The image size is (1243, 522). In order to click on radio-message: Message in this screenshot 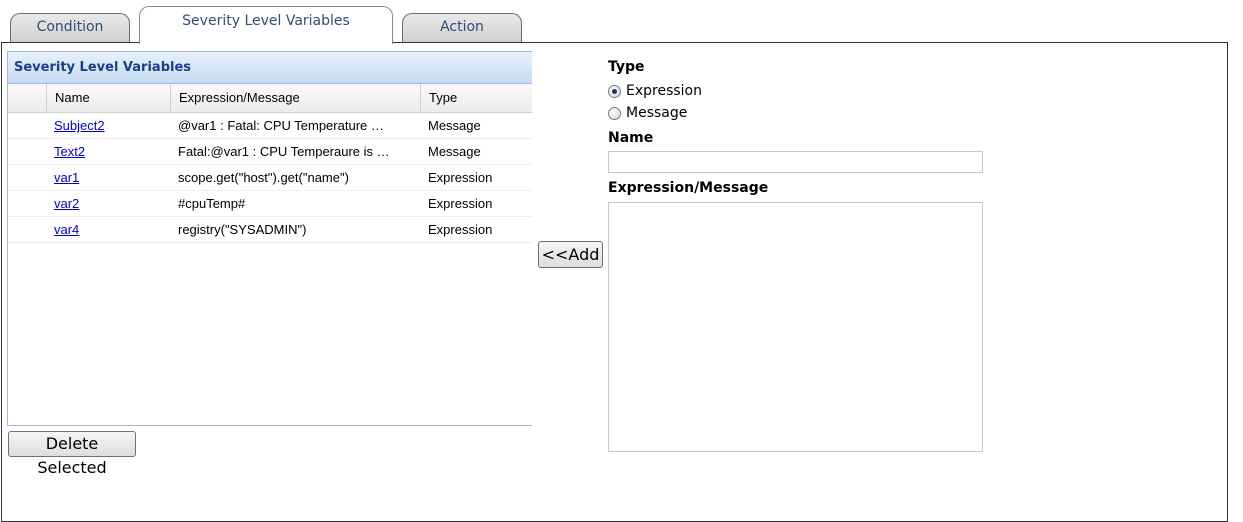, I will do `click(647, 113)`.